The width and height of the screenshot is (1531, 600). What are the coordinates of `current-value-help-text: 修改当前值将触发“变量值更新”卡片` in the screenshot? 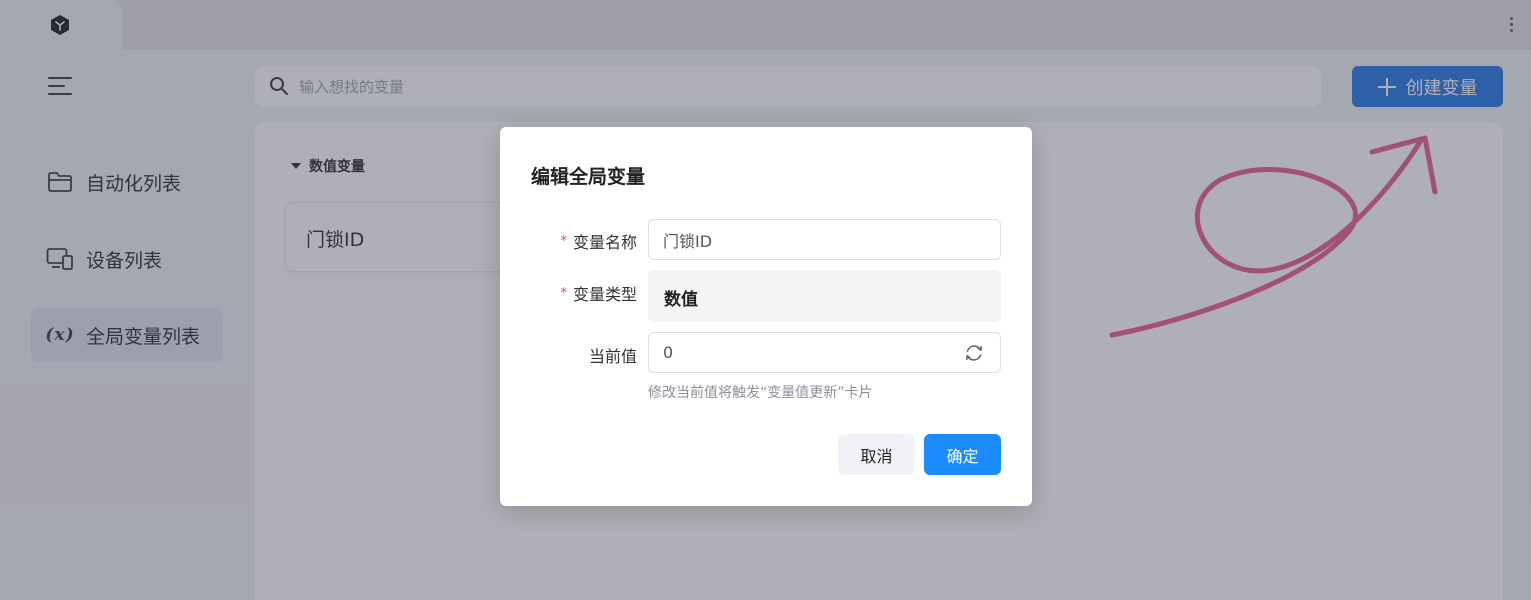 It's located at (760, 393).